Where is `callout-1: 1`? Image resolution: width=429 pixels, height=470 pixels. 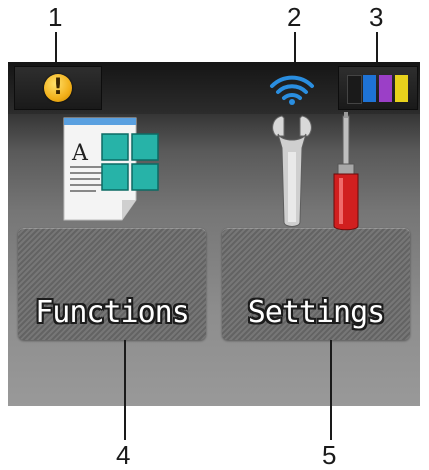
callout-1: 1 is located at coordinates (55, 17).